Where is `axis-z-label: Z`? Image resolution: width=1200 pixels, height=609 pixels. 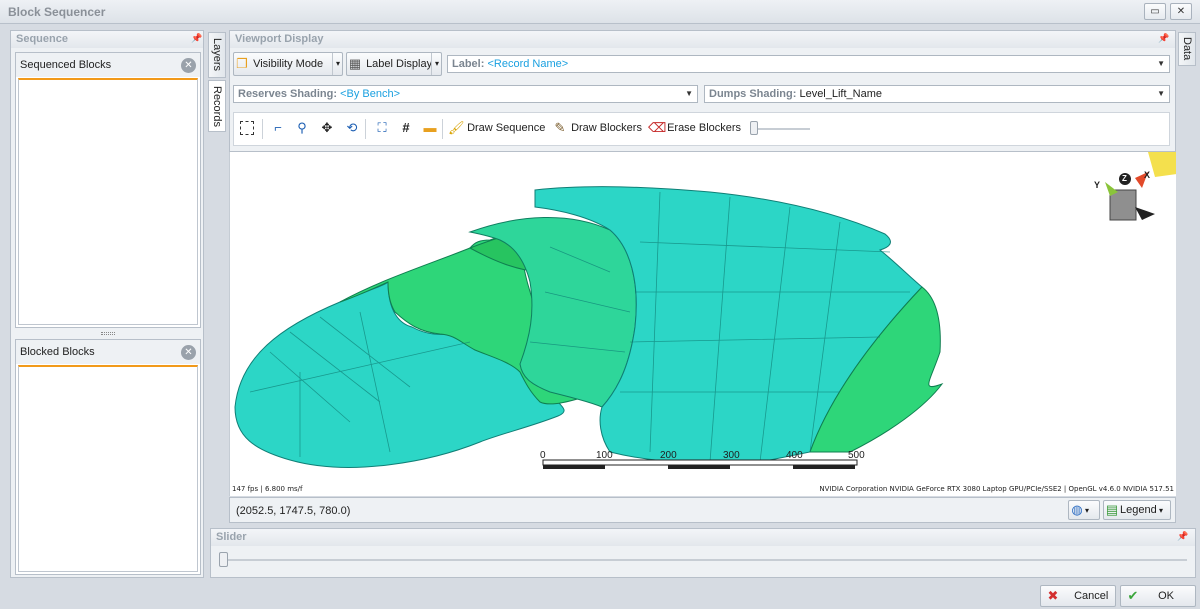 axis-z-label: Z is located at coordinates (1124, 178).